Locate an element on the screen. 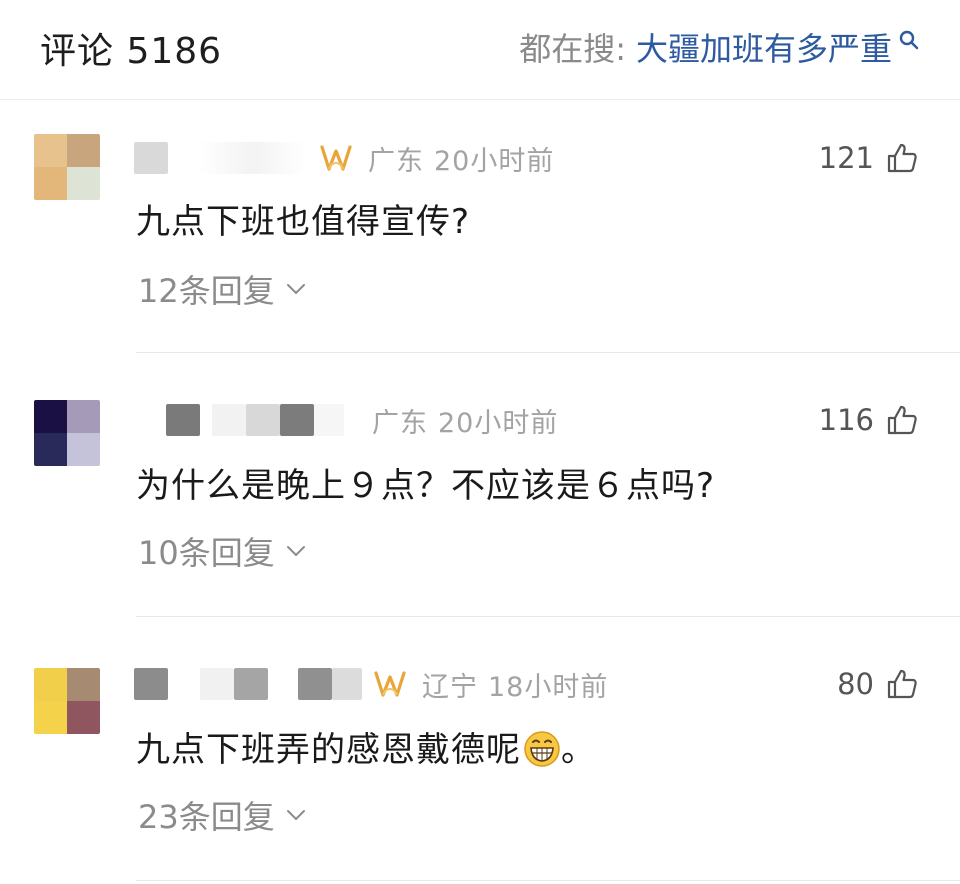  comments-count-title: 评论 5186 is located at coordinates (131, 51).